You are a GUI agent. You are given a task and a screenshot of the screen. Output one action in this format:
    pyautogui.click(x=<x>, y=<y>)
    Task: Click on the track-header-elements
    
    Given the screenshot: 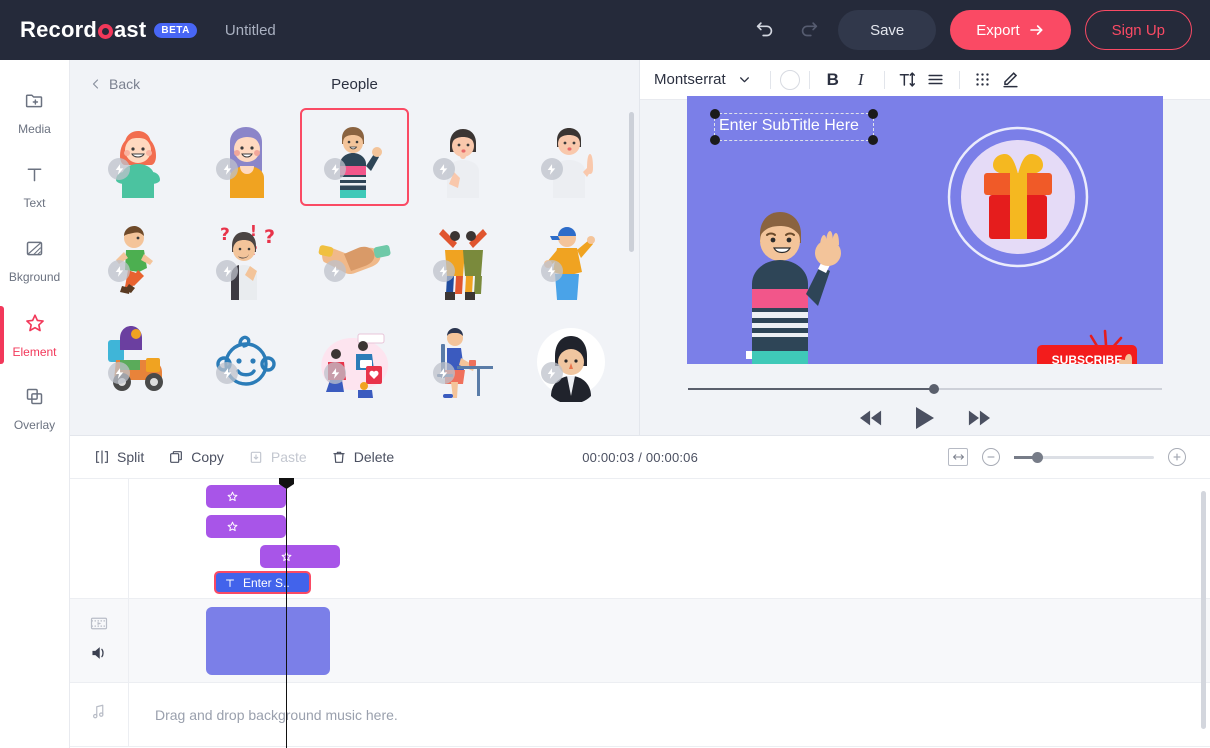 What is the action you would take?
    pyautogui.click(x=99, y=538)
    